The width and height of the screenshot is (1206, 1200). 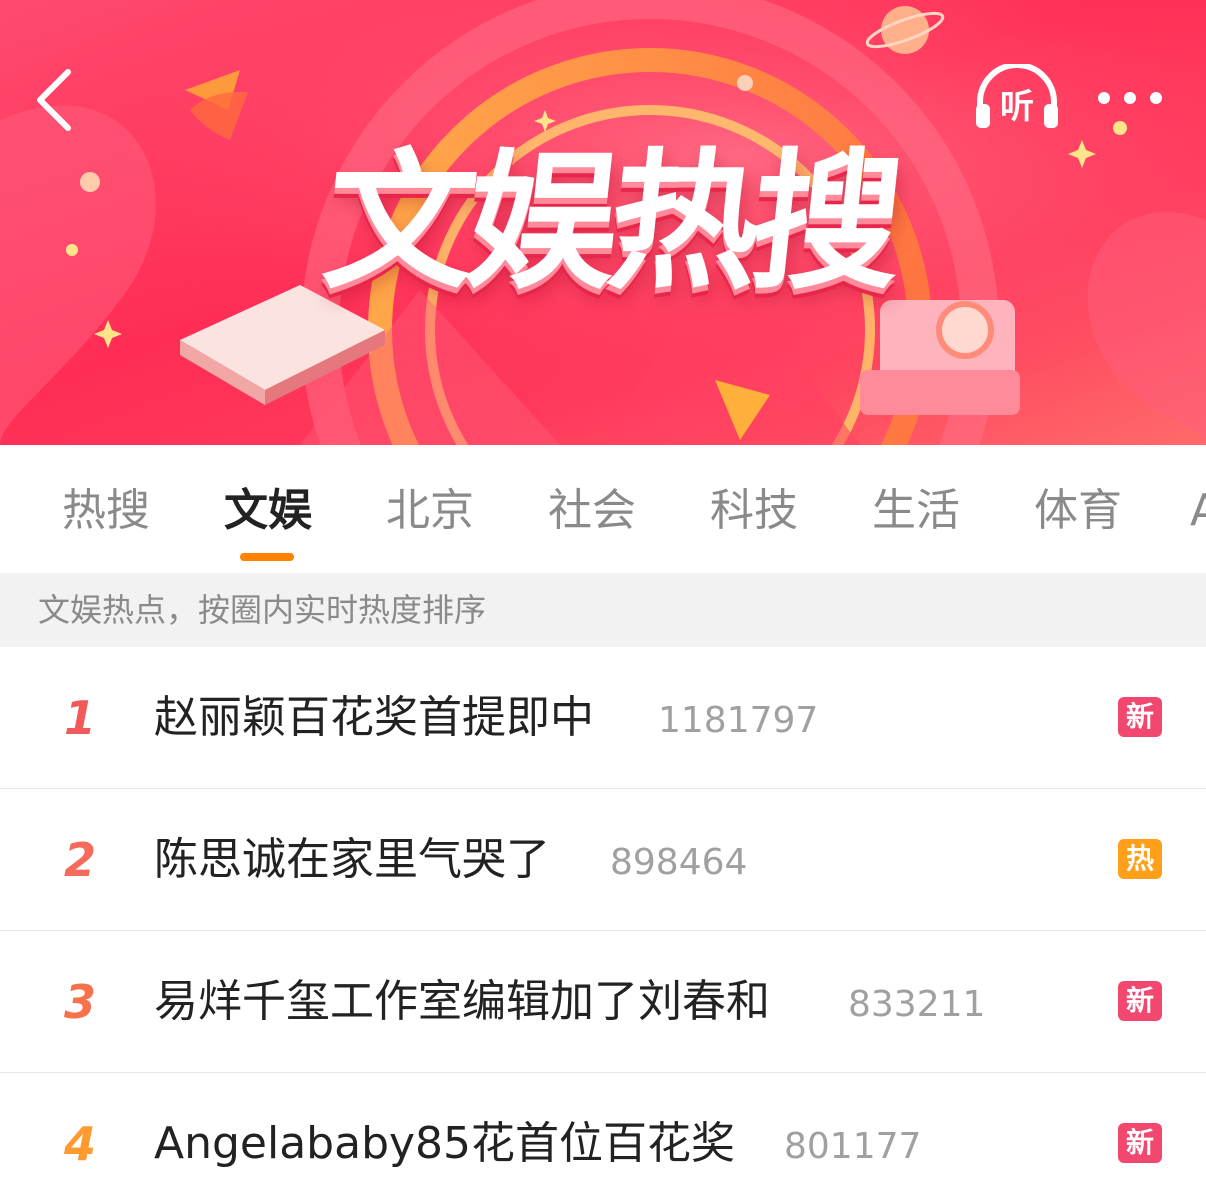 I want to click on more-dots-icon, so click(x=1130, y=98).